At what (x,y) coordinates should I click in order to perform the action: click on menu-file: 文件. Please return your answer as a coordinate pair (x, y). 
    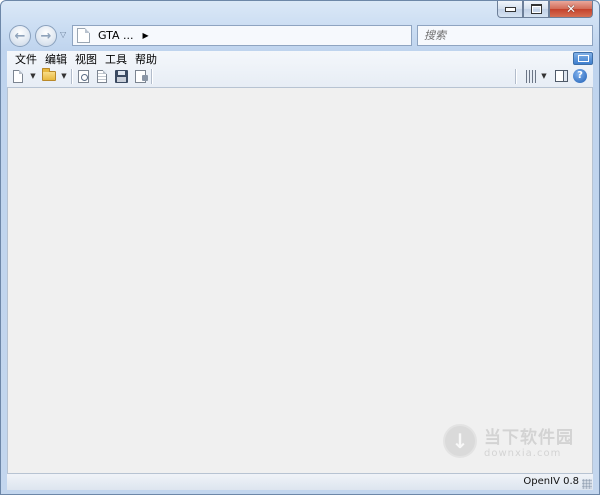
    Looking at the image, I should click on (26, 60).